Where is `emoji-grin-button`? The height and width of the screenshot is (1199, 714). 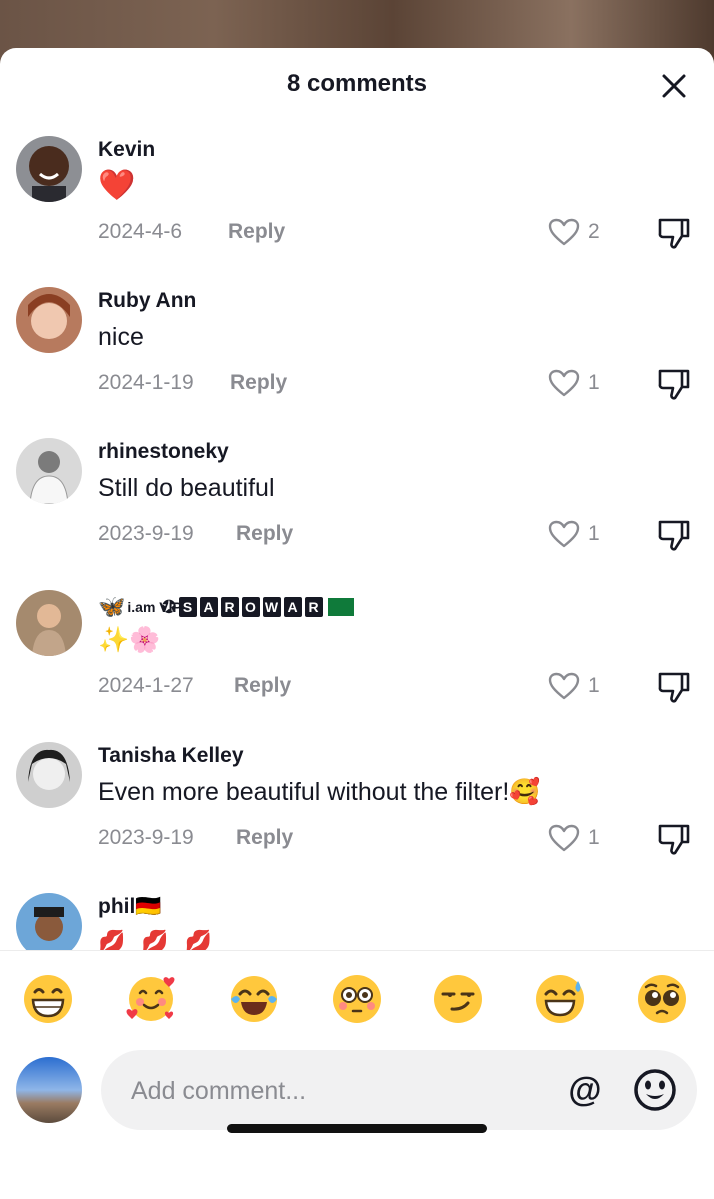 emoji-grin-button is located at coordinates (48, 999).